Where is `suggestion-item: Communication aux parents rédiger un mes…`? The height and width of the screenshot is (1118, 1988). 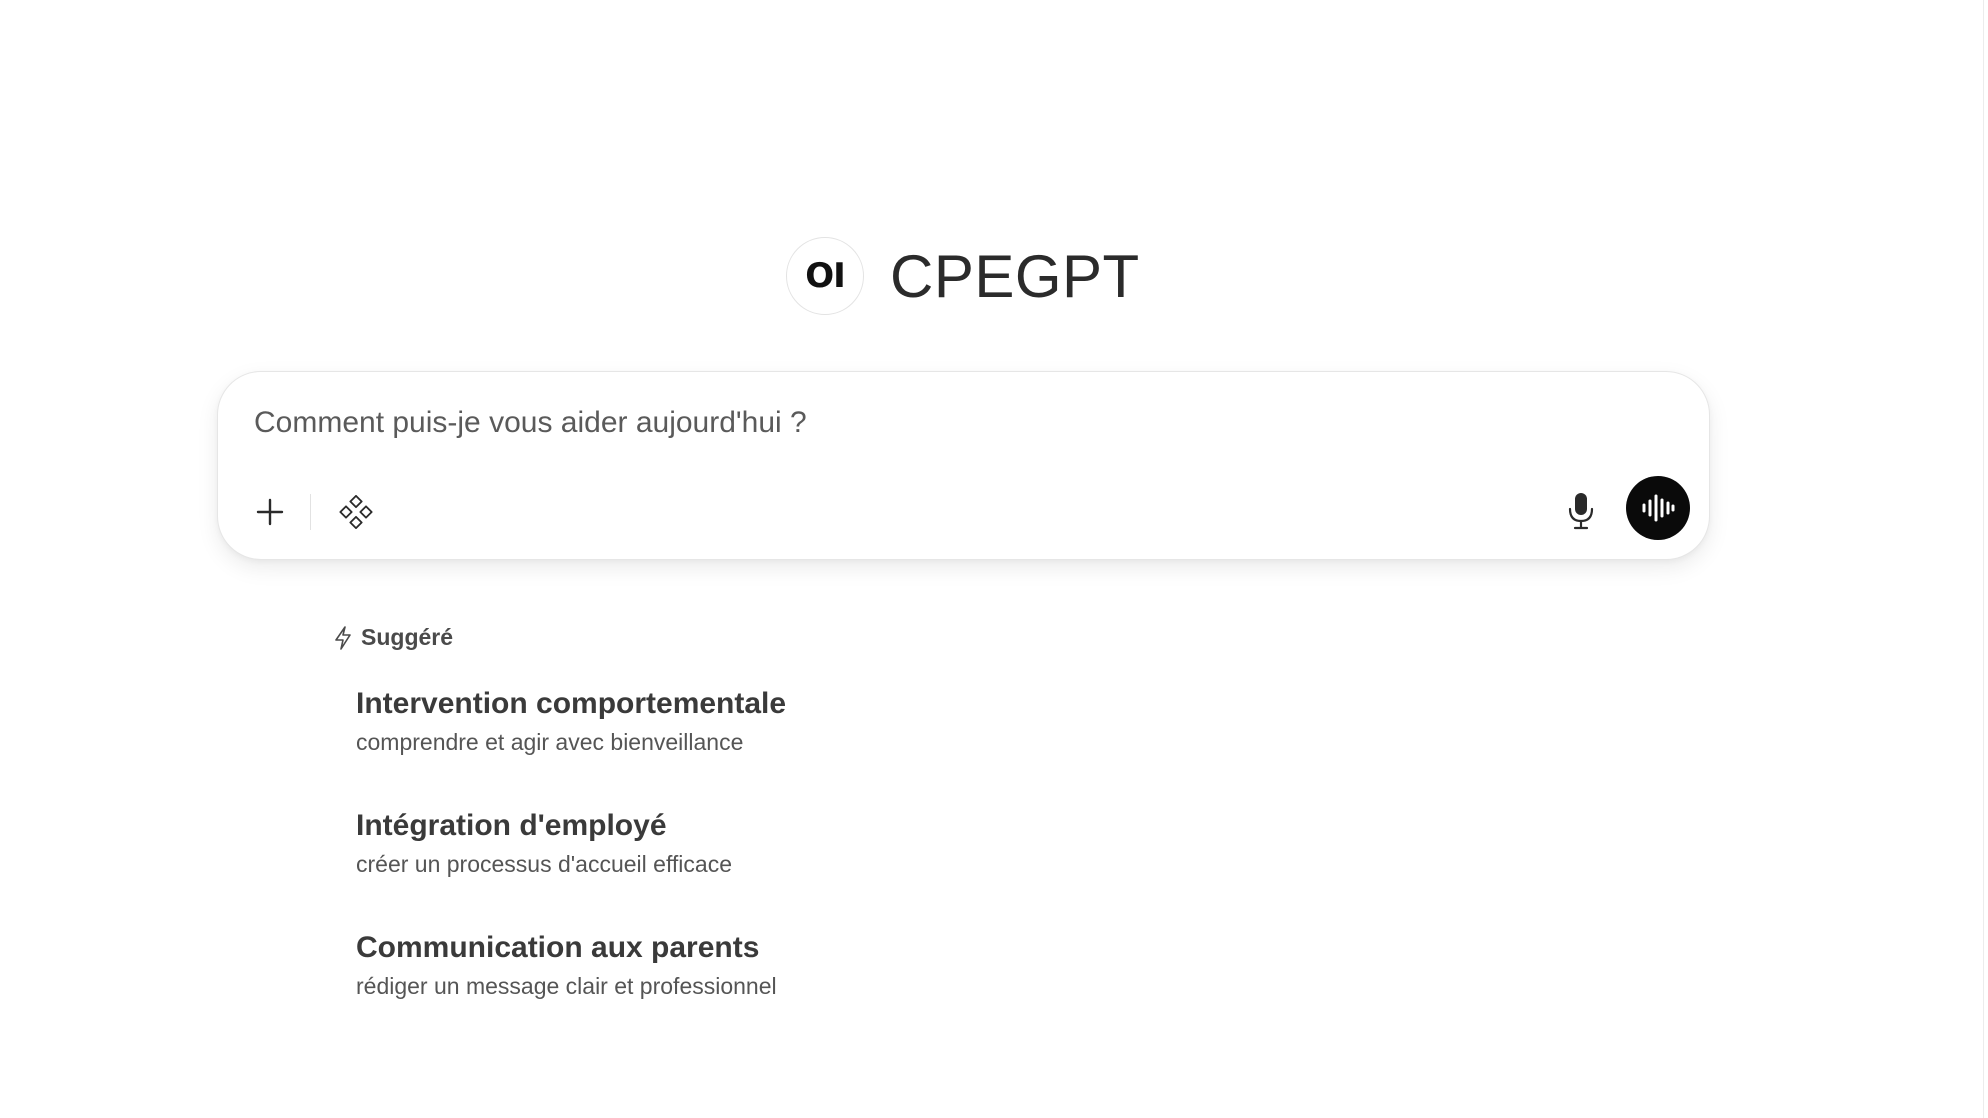
suggestion-item: Communication aux parents rédiger un mes… is located at coordinates (695, 967).